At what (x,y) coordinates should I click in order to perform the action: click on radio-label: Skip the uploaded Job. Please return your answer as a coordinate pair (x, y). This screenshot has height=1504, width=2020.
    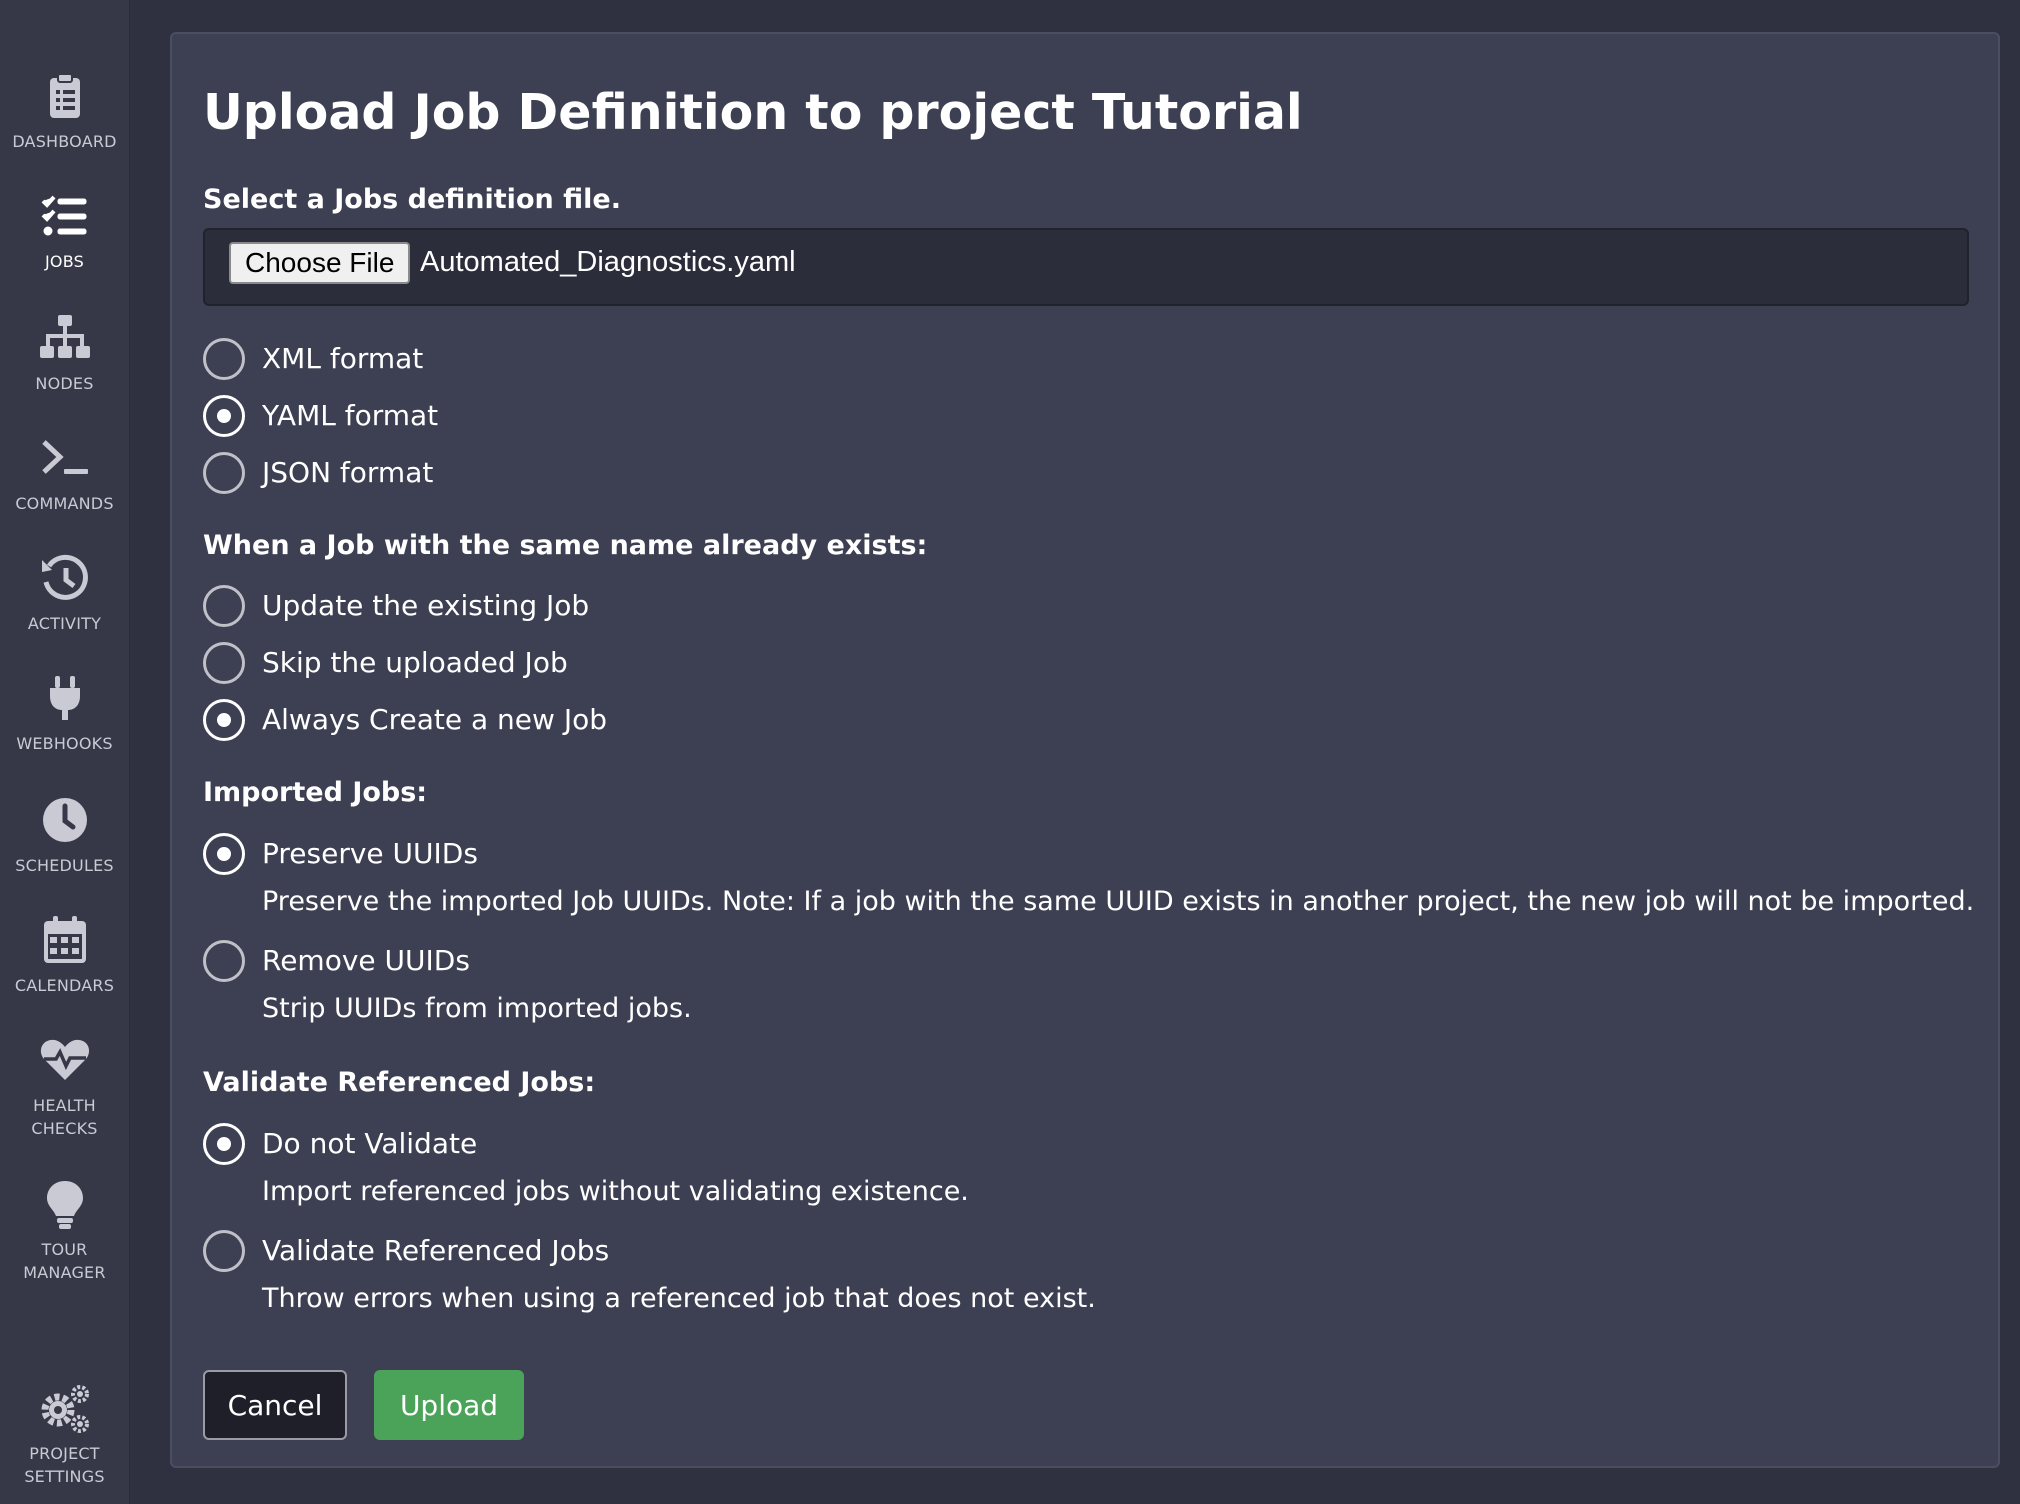
    Looking at the image, I should click on (415, 663).